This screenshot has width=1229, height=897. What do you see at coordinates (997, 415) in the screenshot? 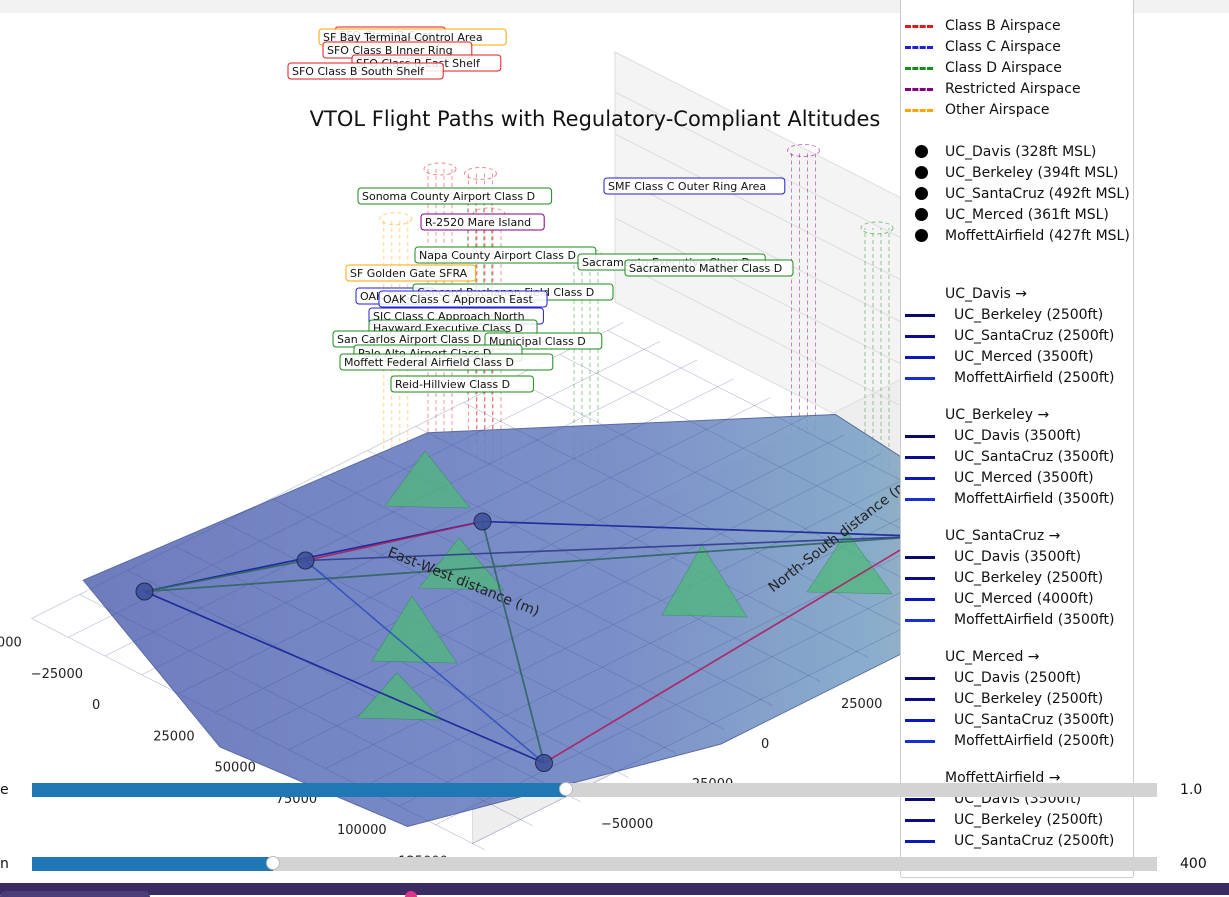
I see `legend-label: UC_Berkeley →` at bounding box center [997, 415].